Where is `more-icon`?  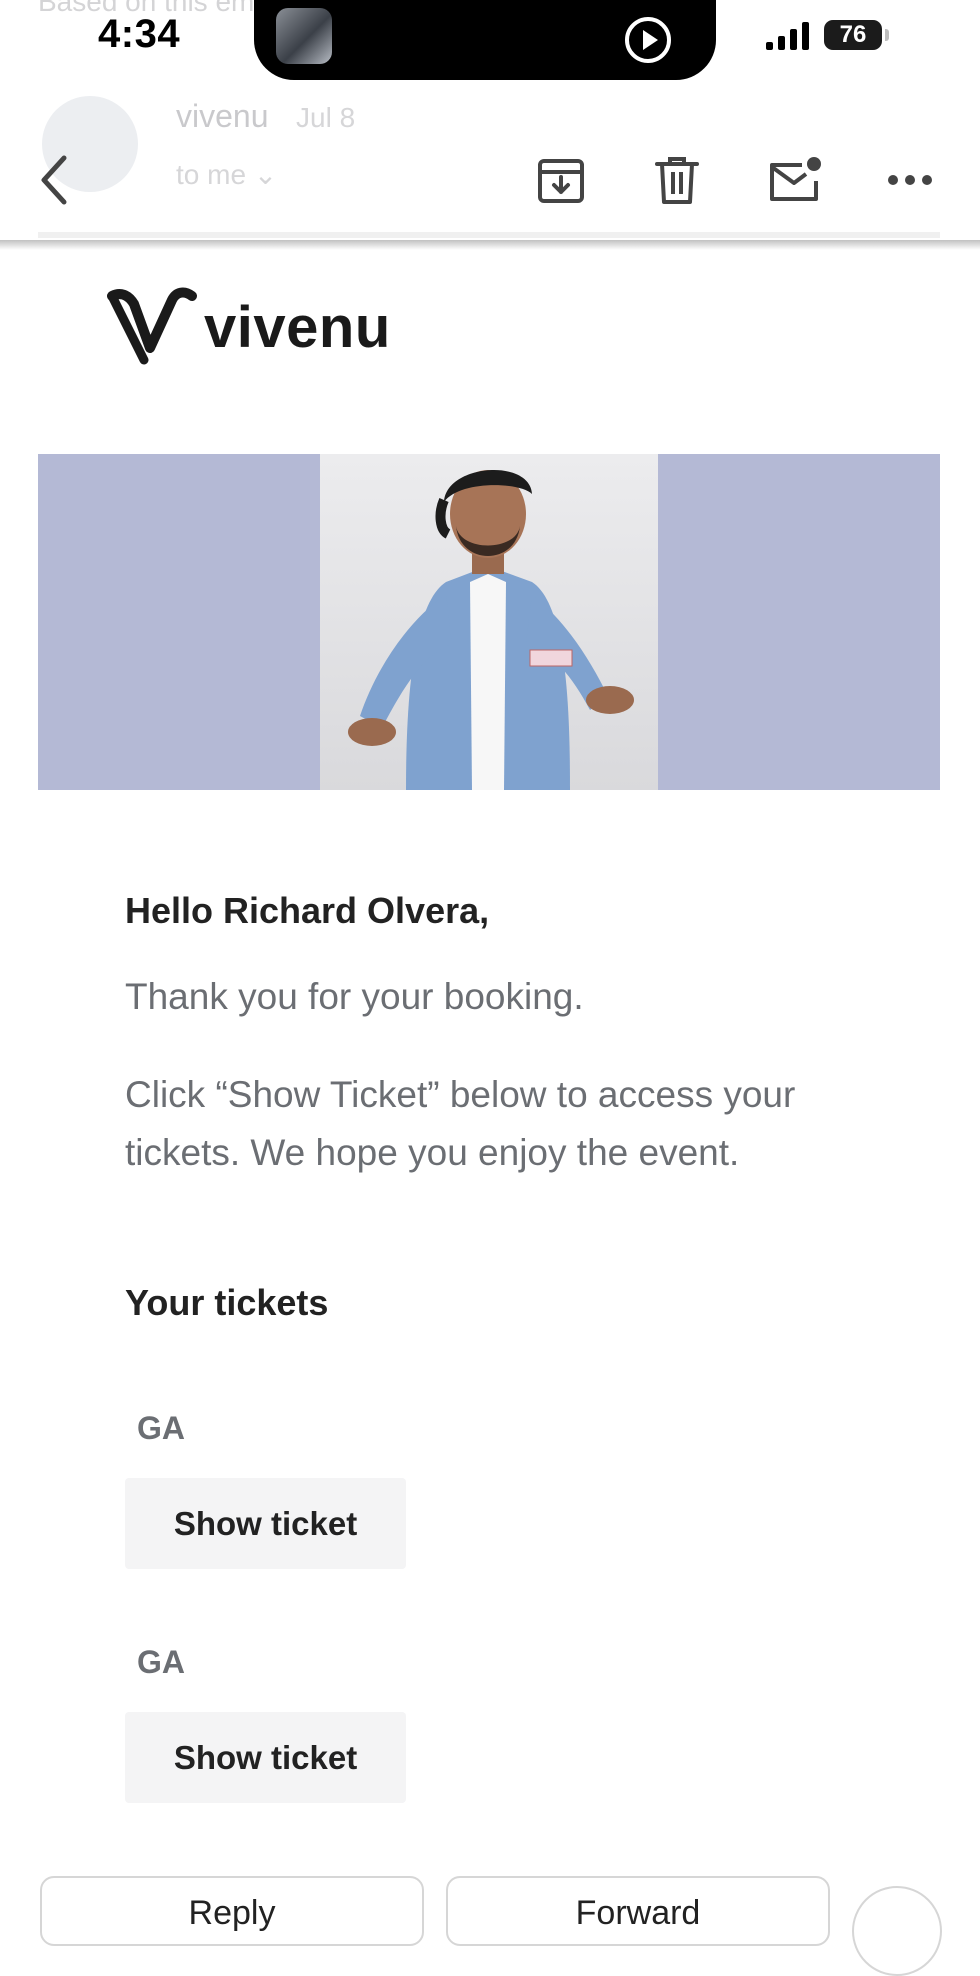 more-icon is located at coordinates (910, 180).